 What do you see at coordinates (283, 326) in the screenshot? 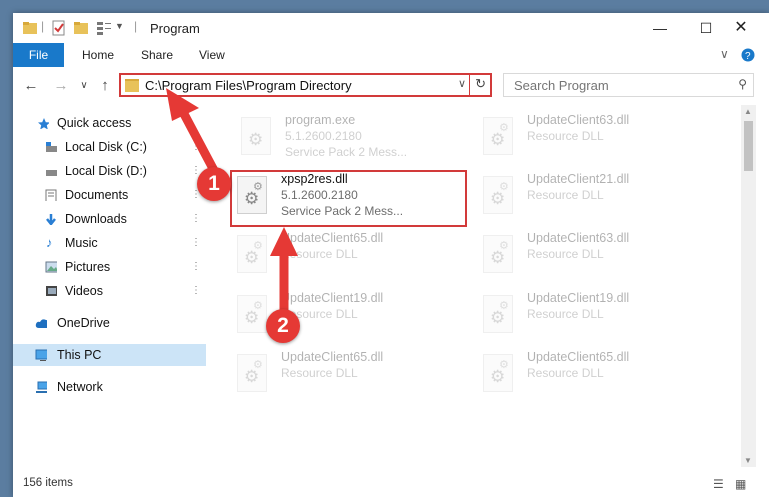
I see `step-badge-2: 2` at bounding box center [283, 326].